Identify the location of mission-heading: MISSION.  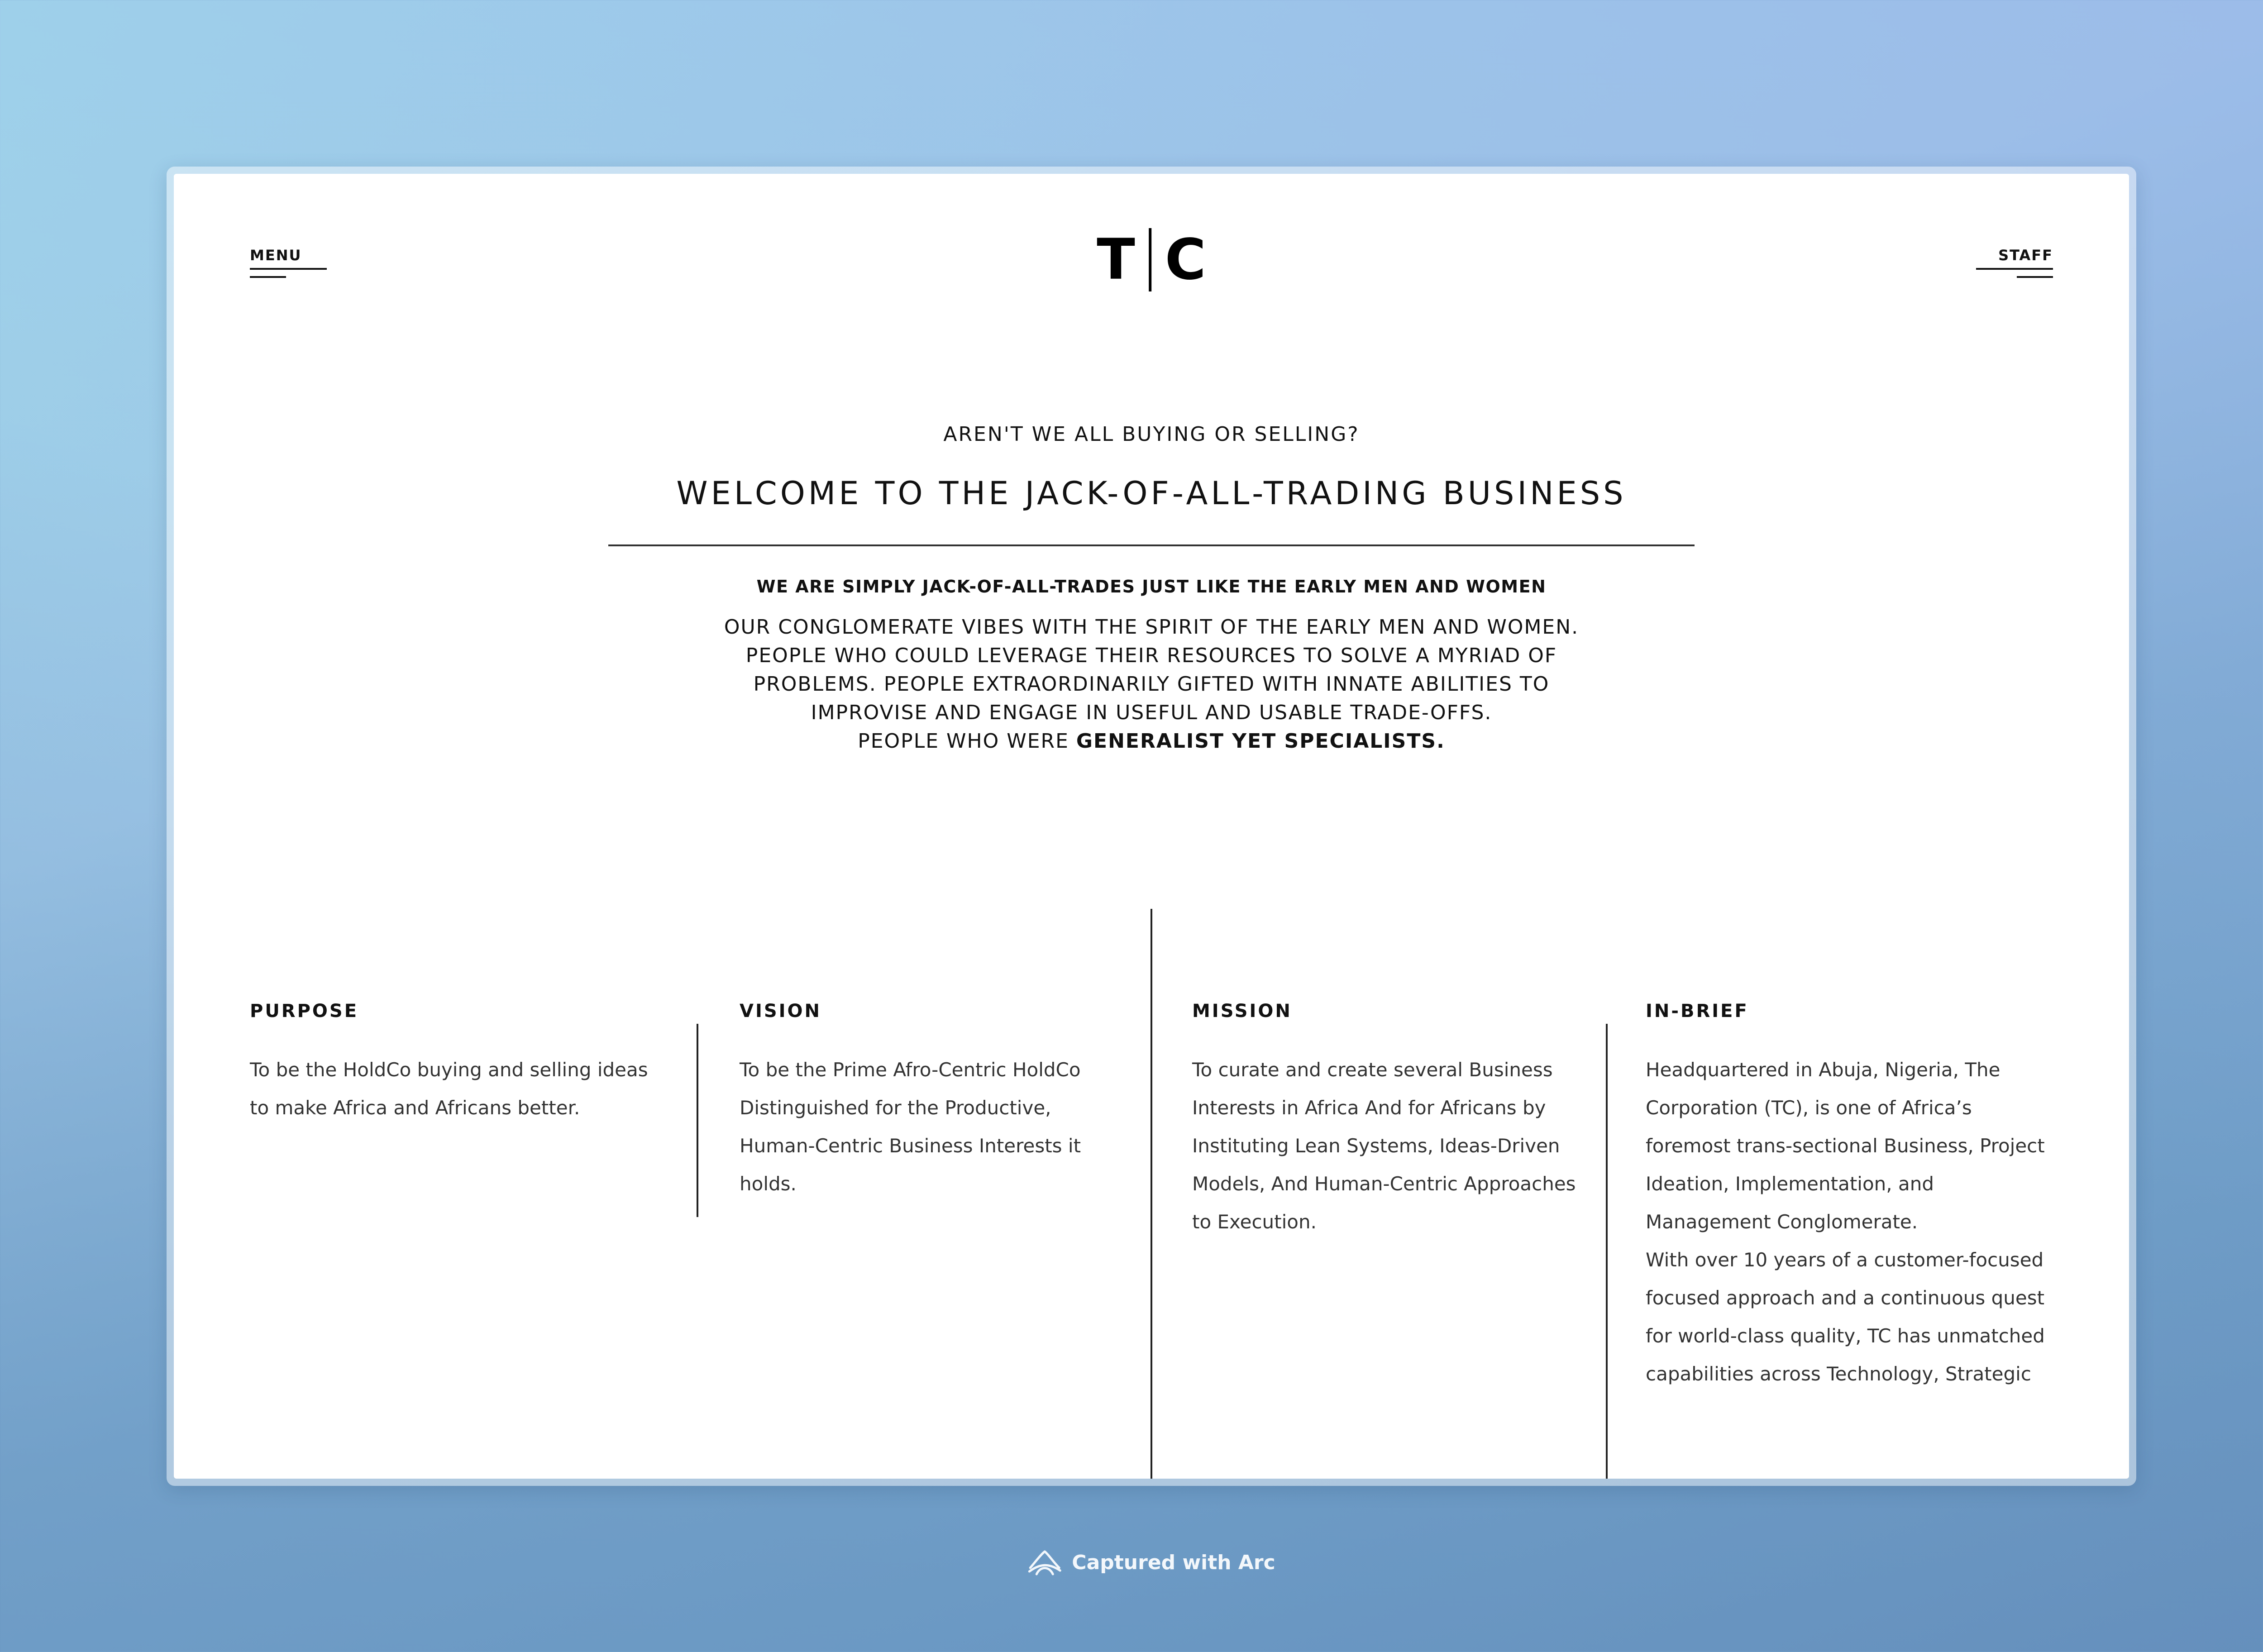
(1242, 1012).